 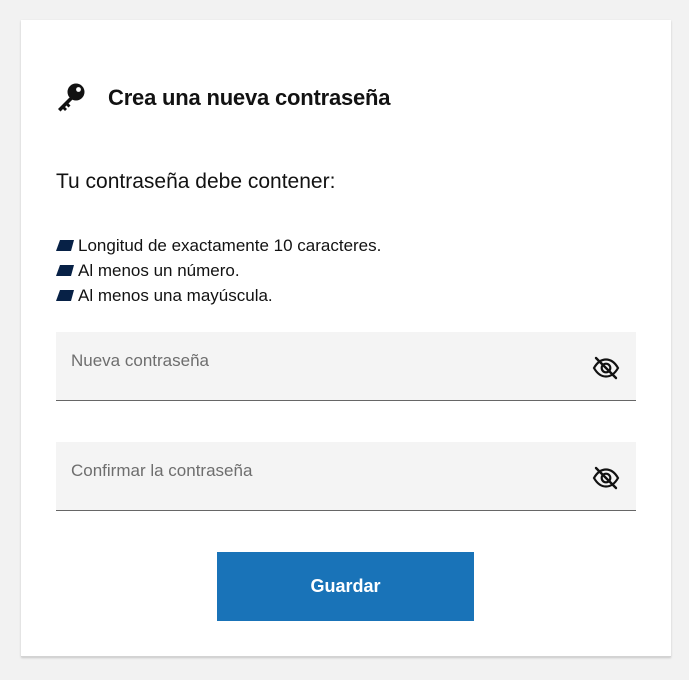 I want to click on requirement-item: Al menos una mayúscula., so click(x=218, y=295).